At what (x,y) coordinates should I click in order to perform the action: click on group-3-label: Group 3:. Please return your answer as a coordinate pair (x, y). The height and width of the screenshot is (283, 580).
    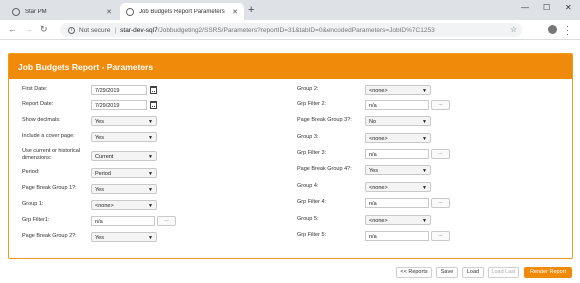
    Looking at the image, I should click on (308, 137).